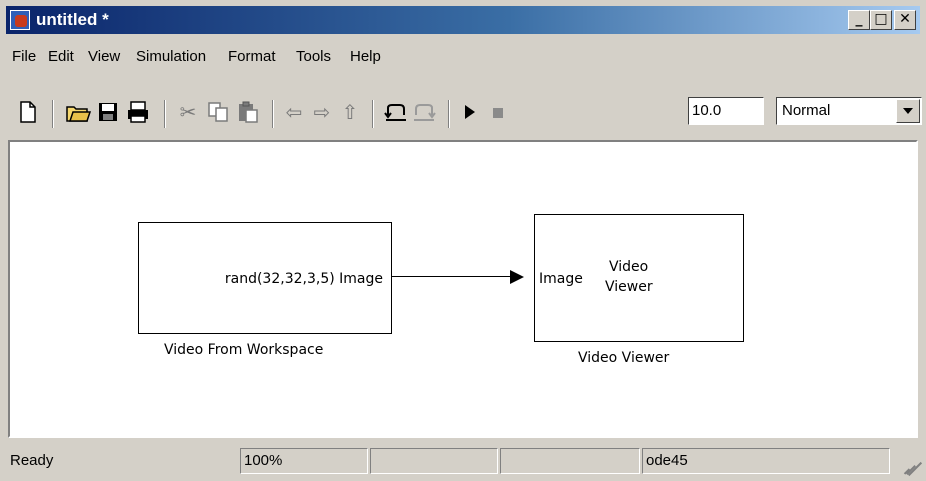 Image resolution: width=926 pixels, height=481 pixels. I want to click on status-zoom: 100%, so click(304, 461).